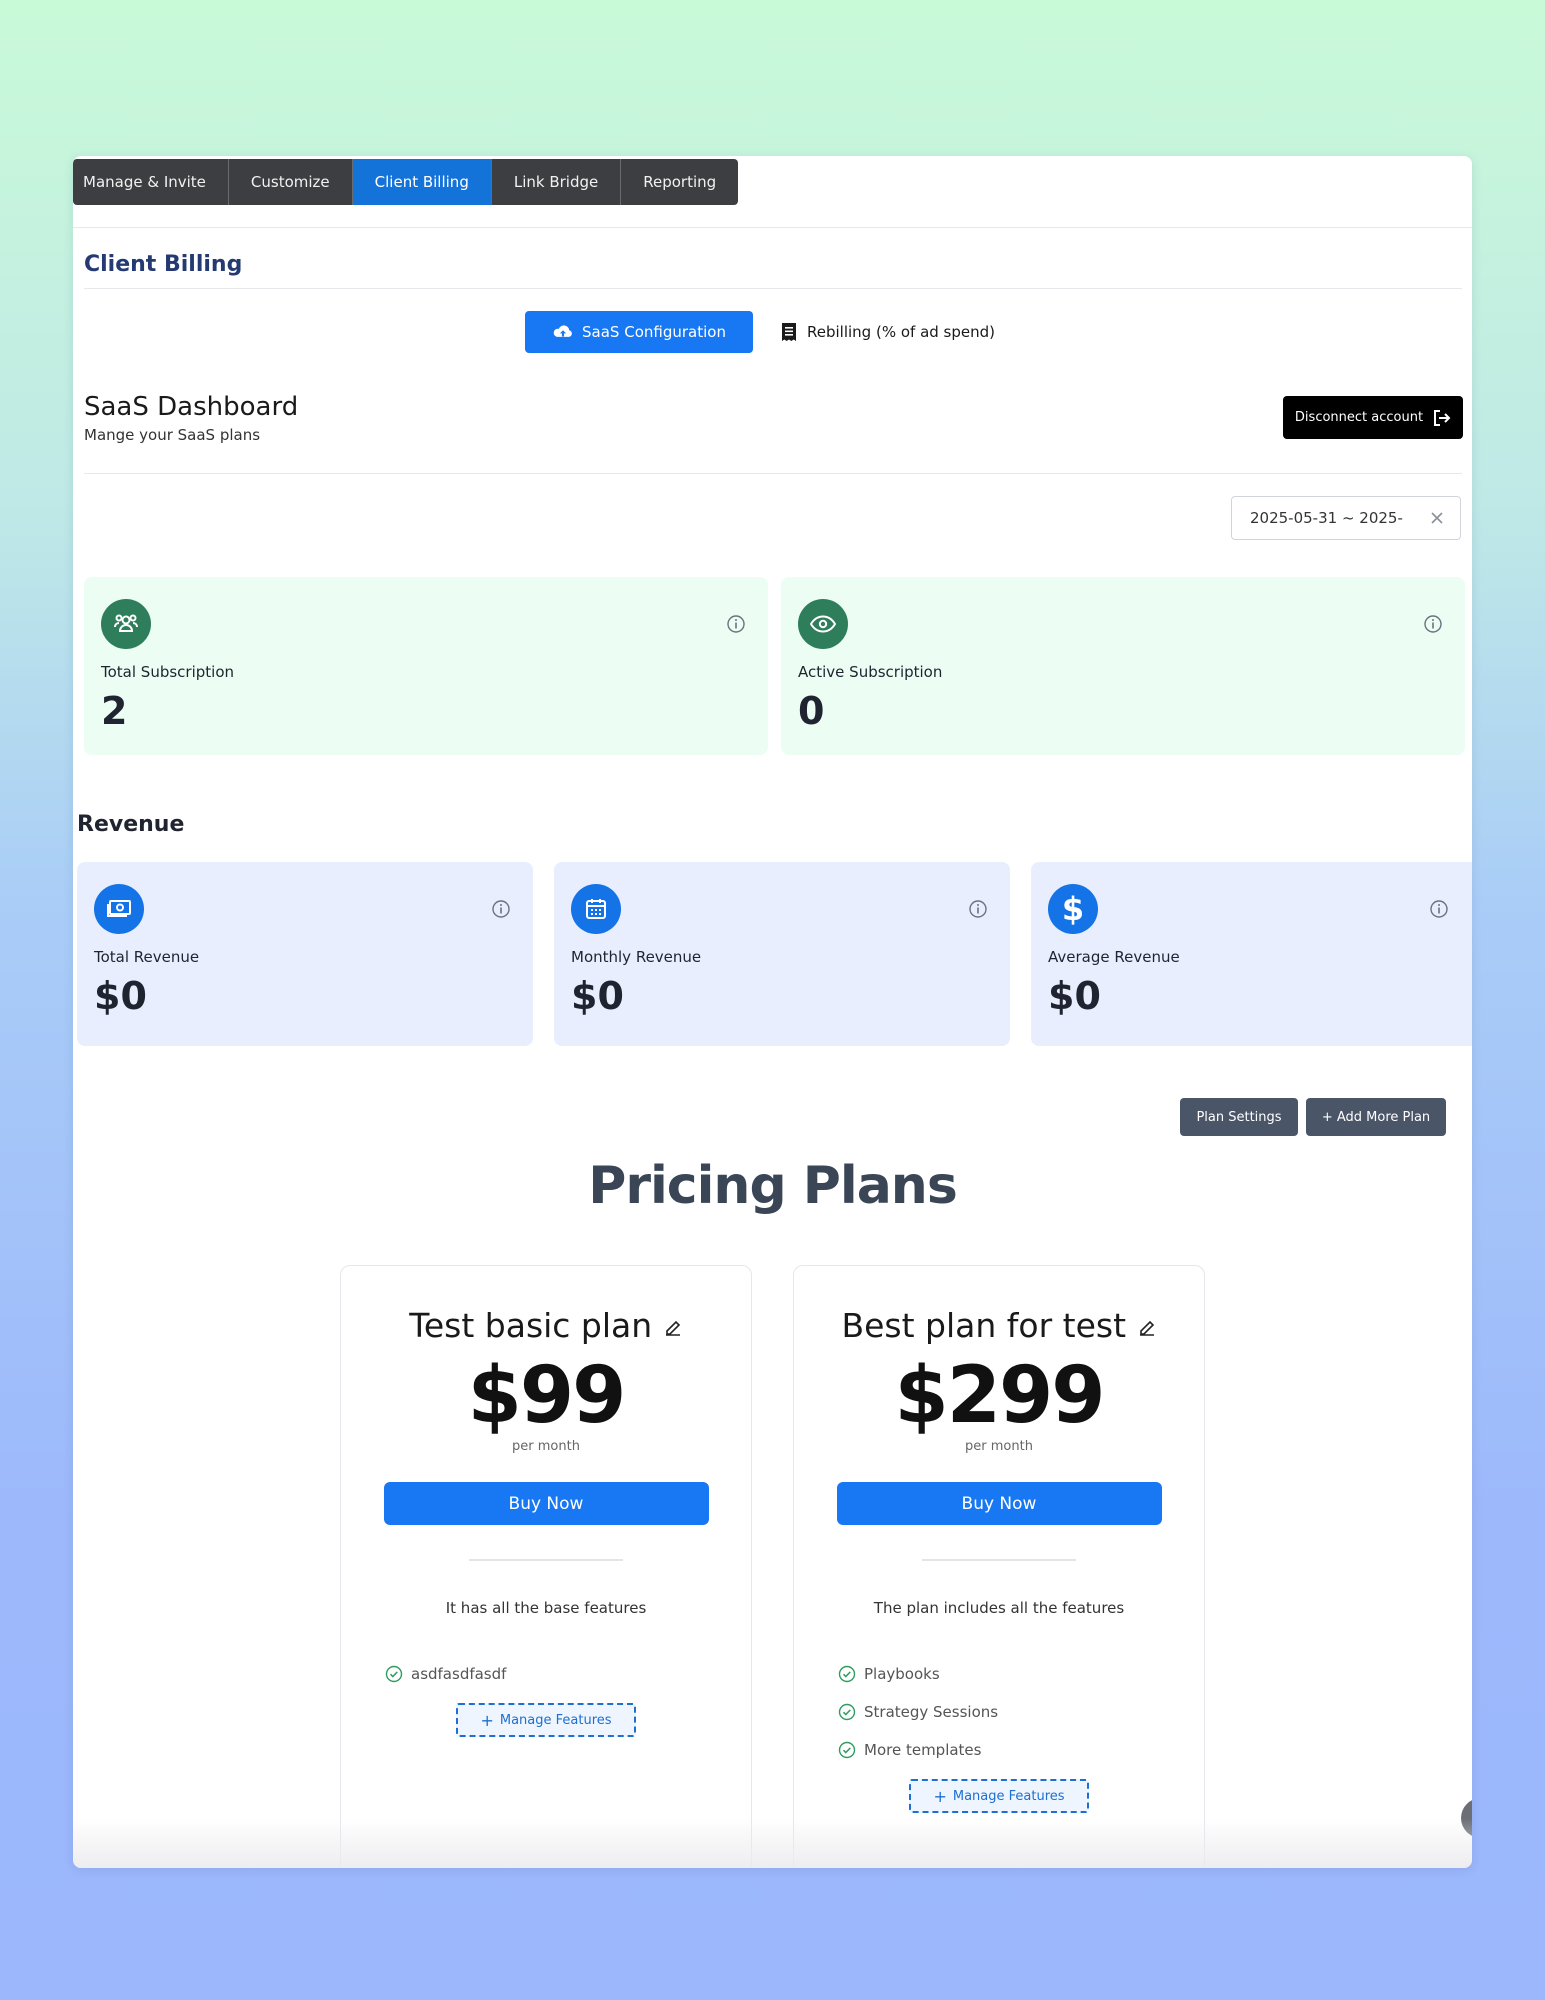  What do you see at coordinates (163, 264) in the screenshot?
I see `page-title: Client Billing` at bounding box center [163, 264].